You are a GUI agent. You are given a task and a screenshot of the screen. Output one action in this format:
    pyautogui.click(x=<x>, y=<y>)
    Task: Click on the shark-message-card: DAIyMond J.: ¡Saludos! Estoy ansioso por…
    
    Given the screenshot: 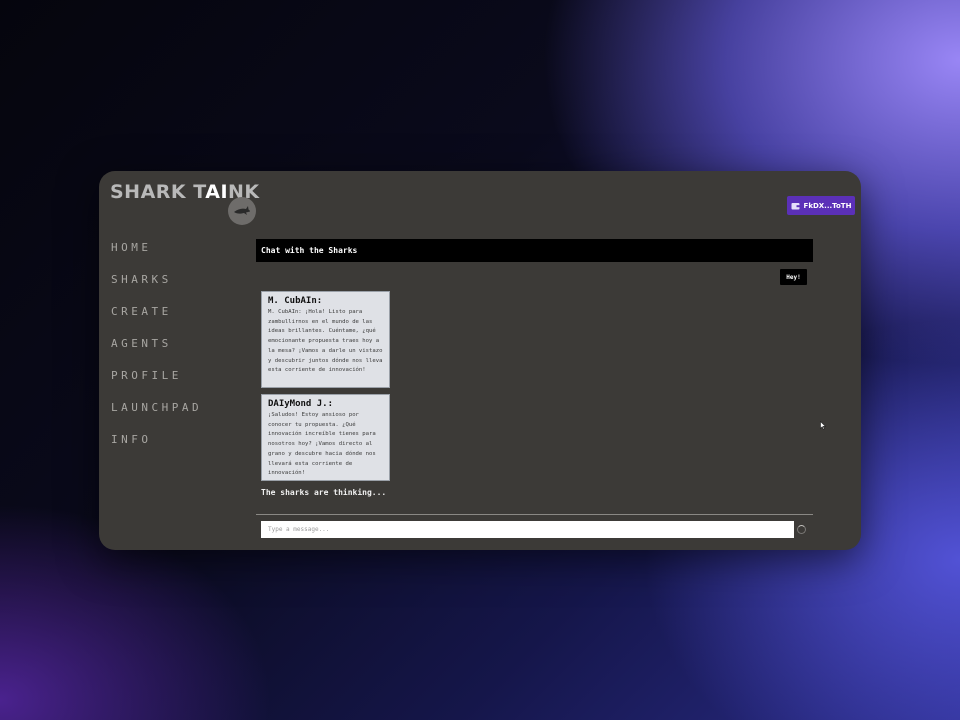 What is the action you would take?
    pyautogui.click(x=325, y=437)
    